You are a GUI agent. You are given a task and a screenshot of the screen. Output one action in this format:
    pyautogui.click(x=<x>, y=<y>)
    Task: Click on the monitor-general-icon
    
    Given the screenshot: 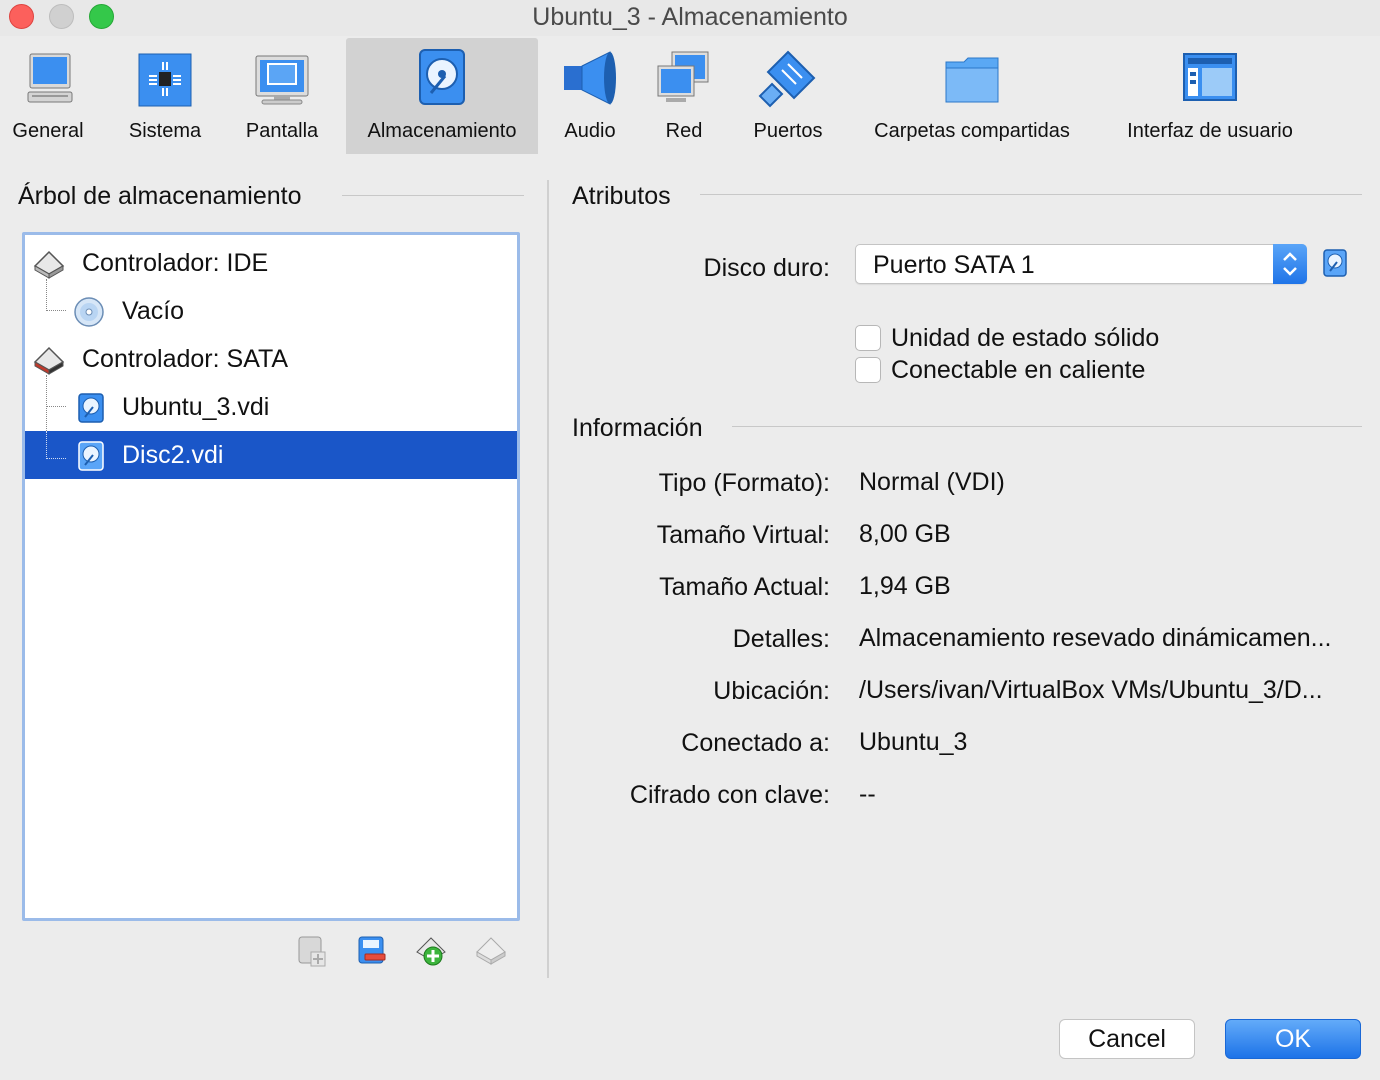 What is the action you would take?
    pyautogui.click(x=50, y=78)
    